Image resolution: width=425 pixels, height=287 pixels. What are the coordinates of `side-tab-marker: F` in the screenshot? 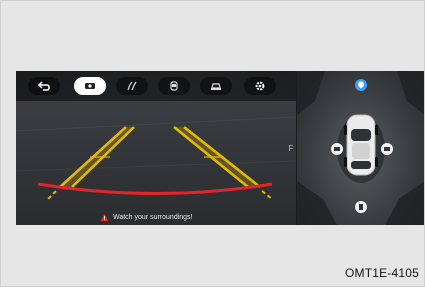 It's located at (291, 149).